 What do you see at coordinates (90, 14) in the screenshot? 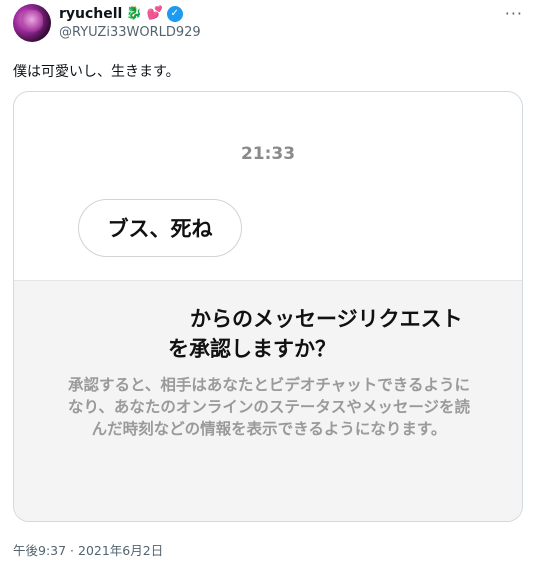
I see `author-display-name: ryuchell` at bounding box center [90, 14].